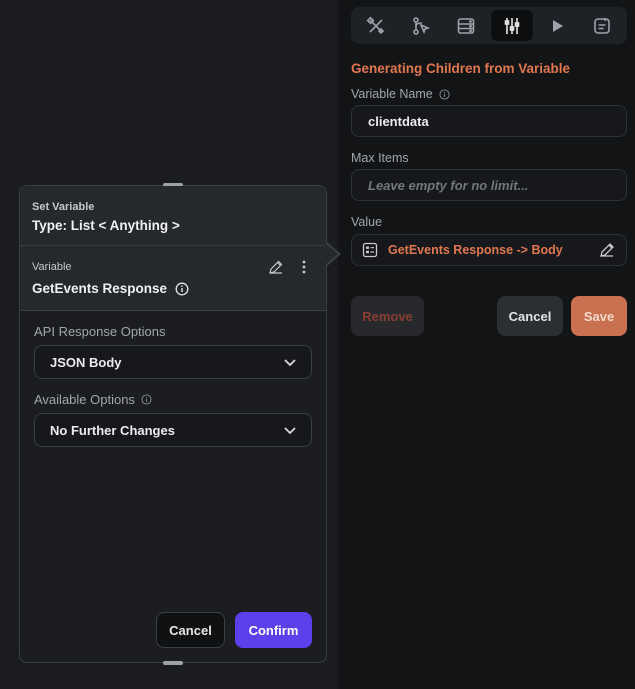  What do you see at coordinates (367, 222) in the screenshot?
I see `value-label: Value` at bounding box center [367, 222].